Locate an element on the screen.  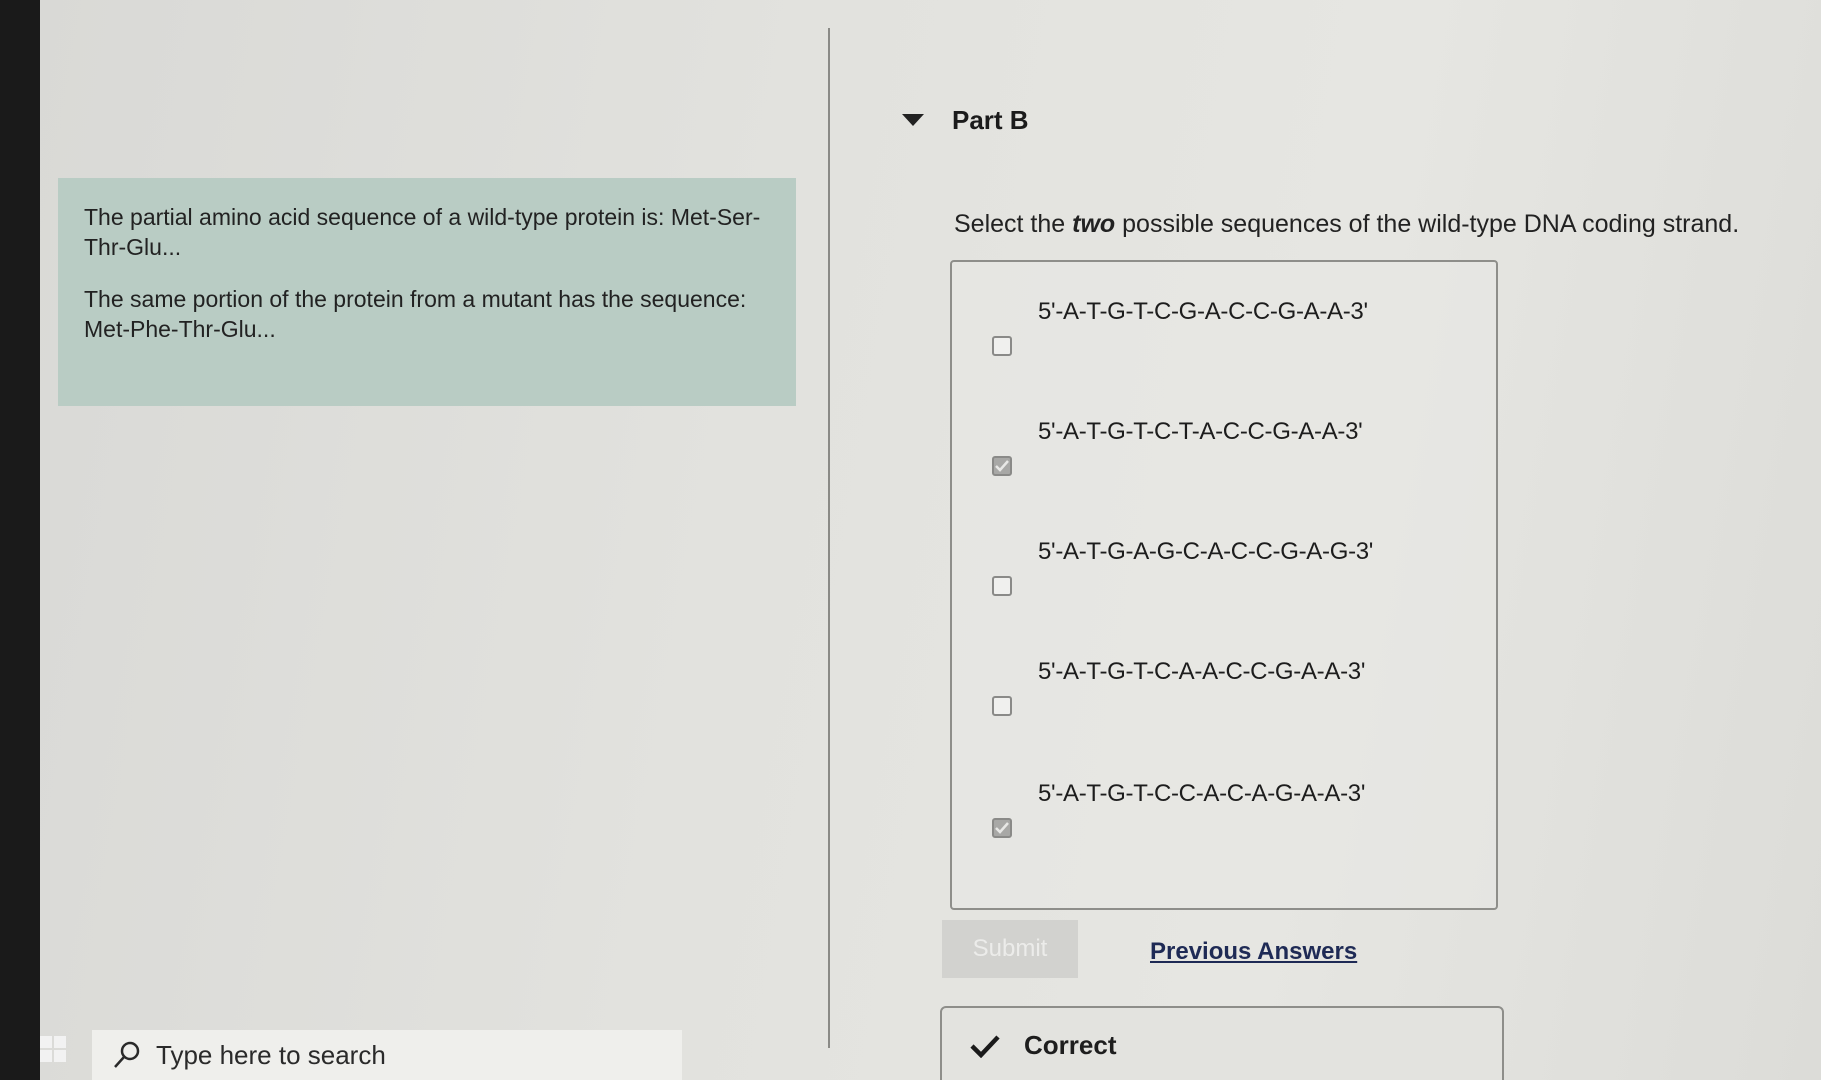
option-4: 5'-A-T-G-T-C-A-A-C-C-G-A-A-3' is located at coordinates (1220, 693).